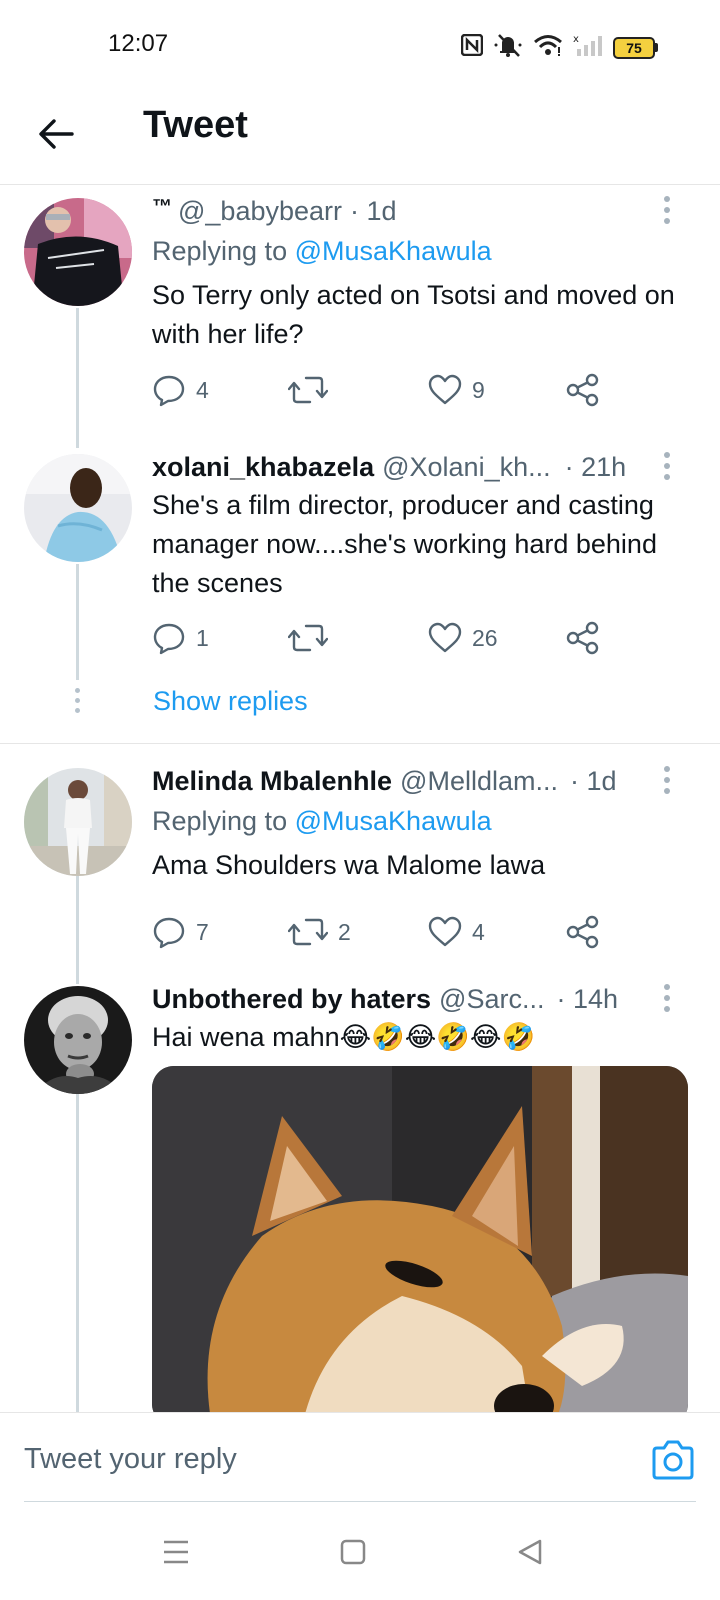 Image resolution: width=720 pixels, height=1600 pixels. I want to click on reply-button: 7, so click(180, 932).